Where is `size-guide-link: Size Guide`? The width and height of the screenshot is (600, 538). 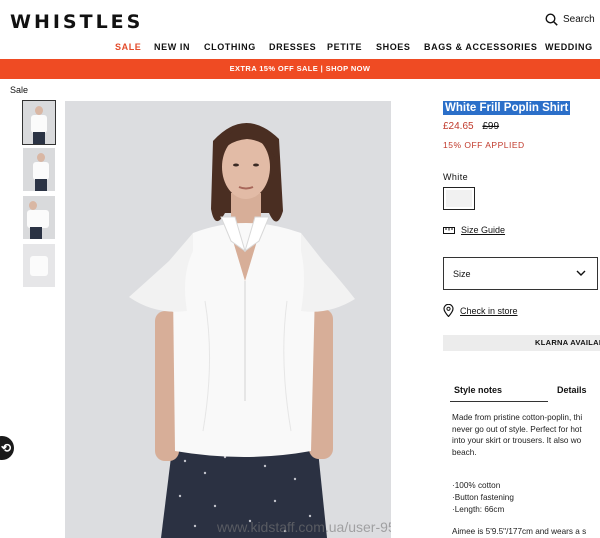
size-guide-link: Size Guide is located at coordinates (474, 230).